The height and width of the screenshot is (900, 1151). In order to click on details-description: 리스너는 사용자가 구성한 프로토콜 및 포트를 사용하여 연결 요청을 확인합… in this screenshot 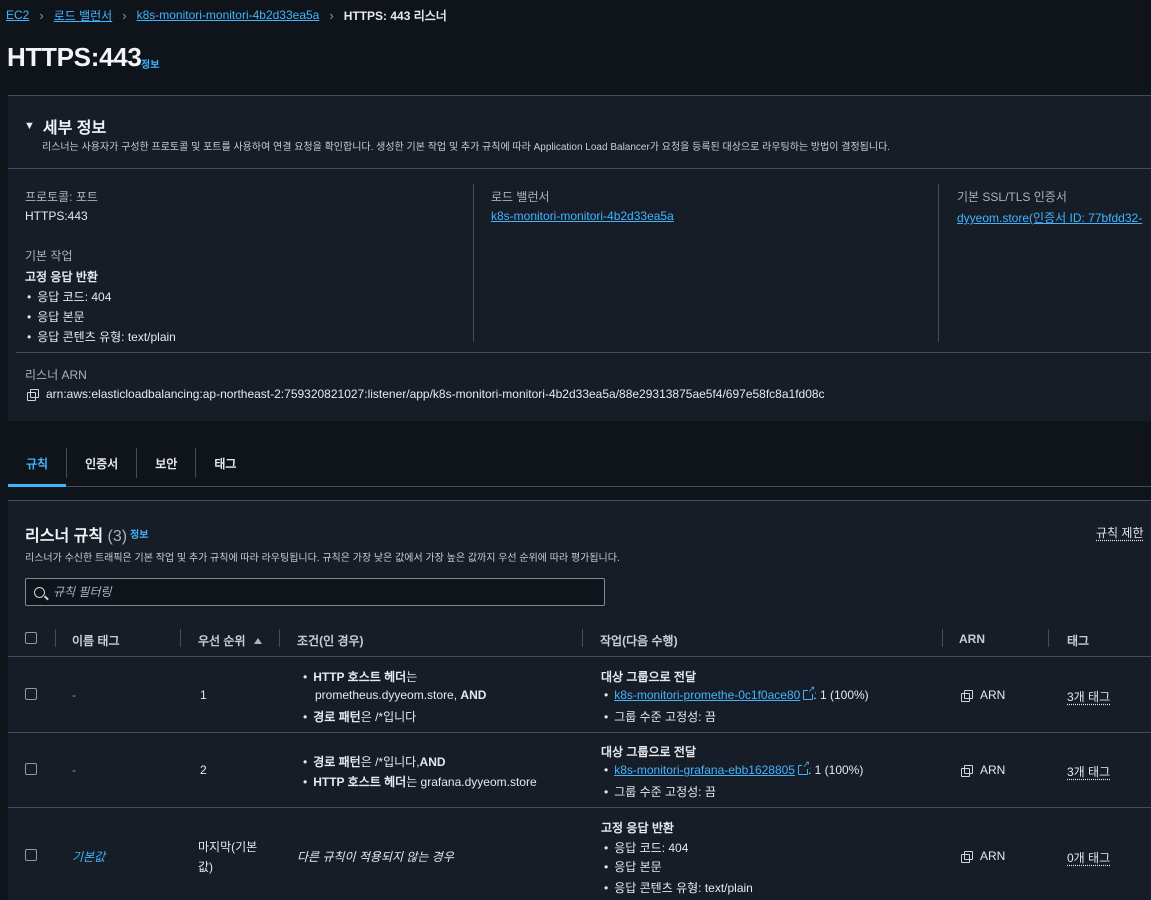, I will do `click(466, 147)`.